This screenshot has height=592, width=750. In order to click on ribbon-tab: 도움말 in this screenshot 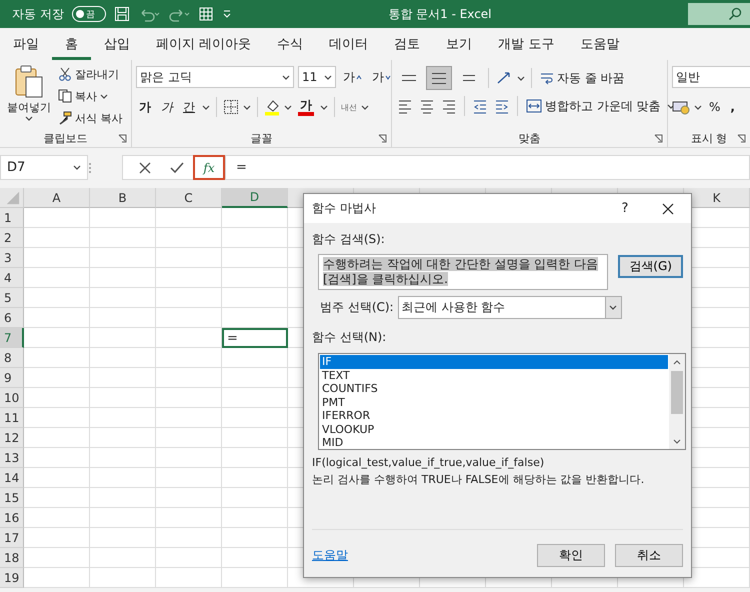, I will do `click(599, 44)`.